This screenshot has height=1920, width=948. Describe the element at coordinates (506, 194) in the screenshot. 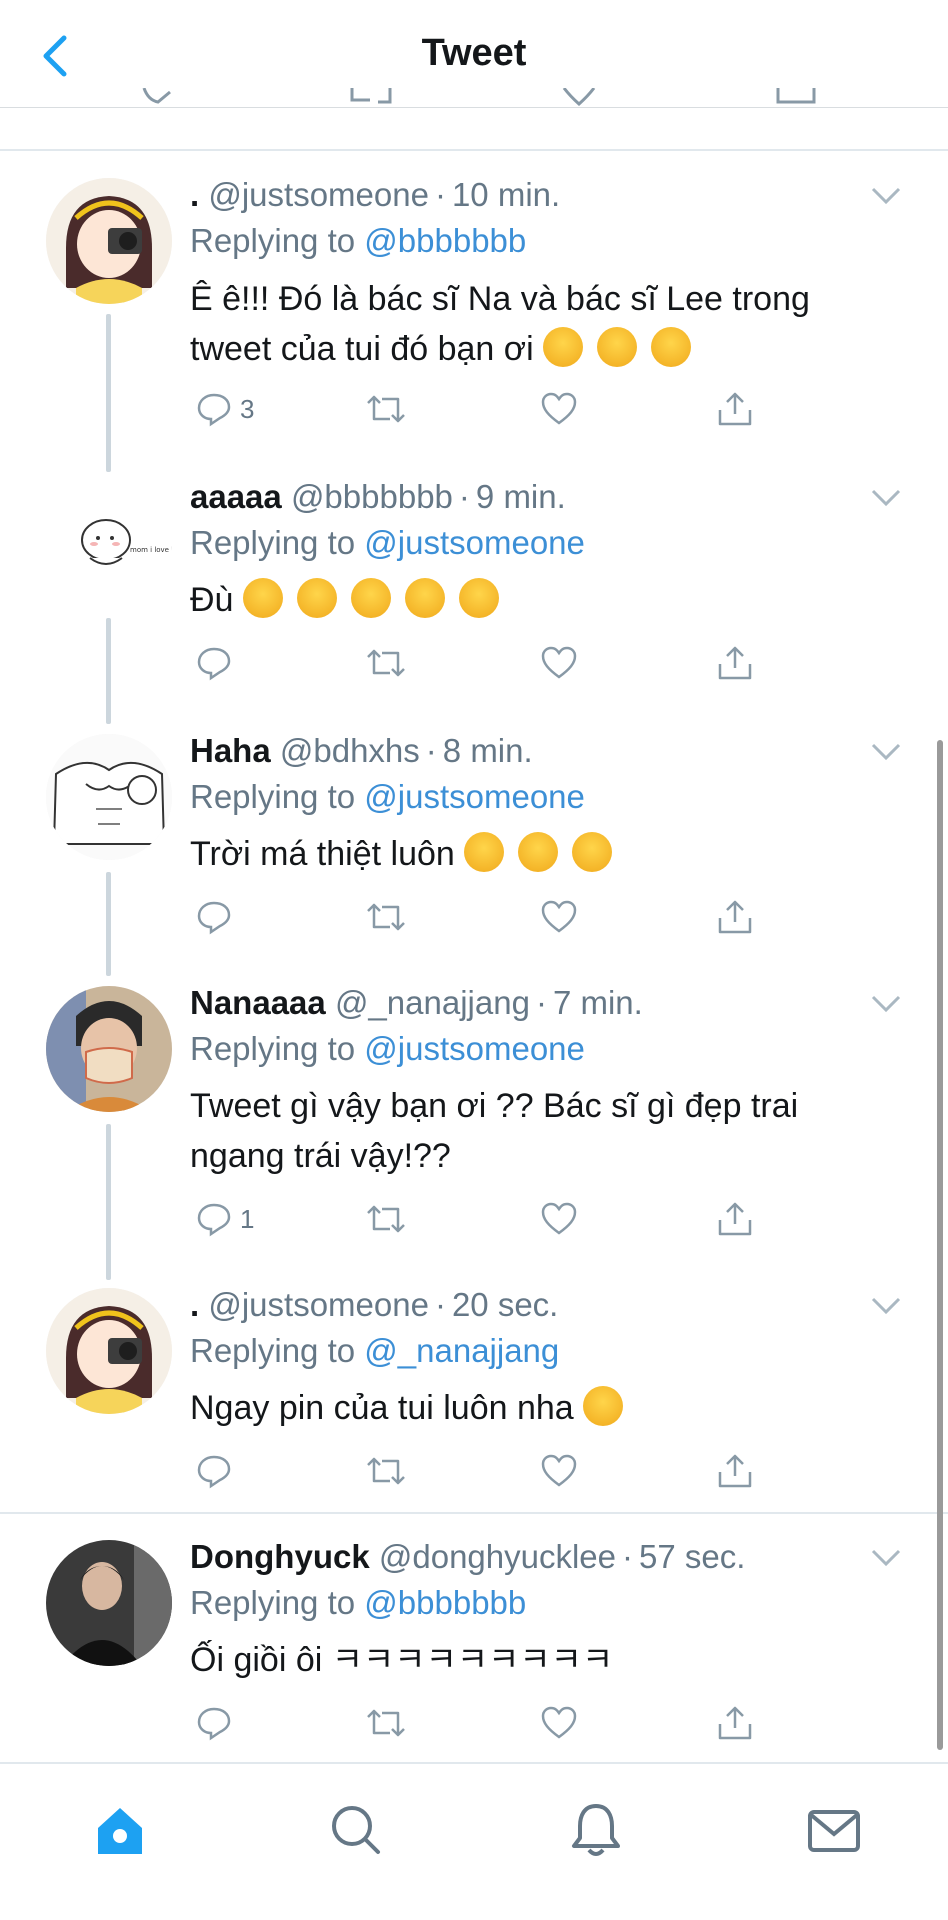

I see `timestamp: 10 min.` at that location.